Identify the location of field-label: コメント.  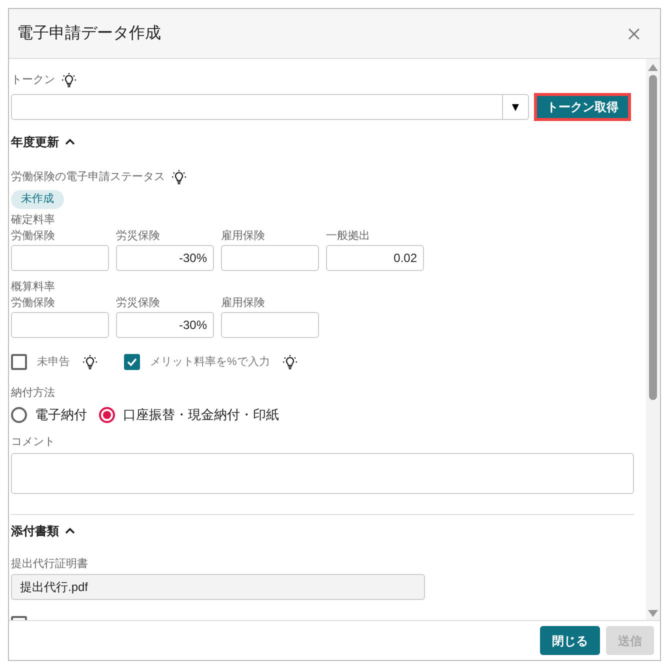
(33, 442).